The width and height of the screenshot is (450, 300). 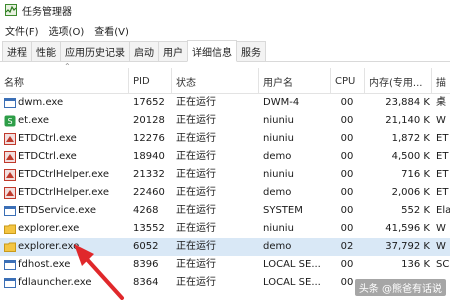 I want to click on process-memory: 1,872 K, so click(x=410, y=138).